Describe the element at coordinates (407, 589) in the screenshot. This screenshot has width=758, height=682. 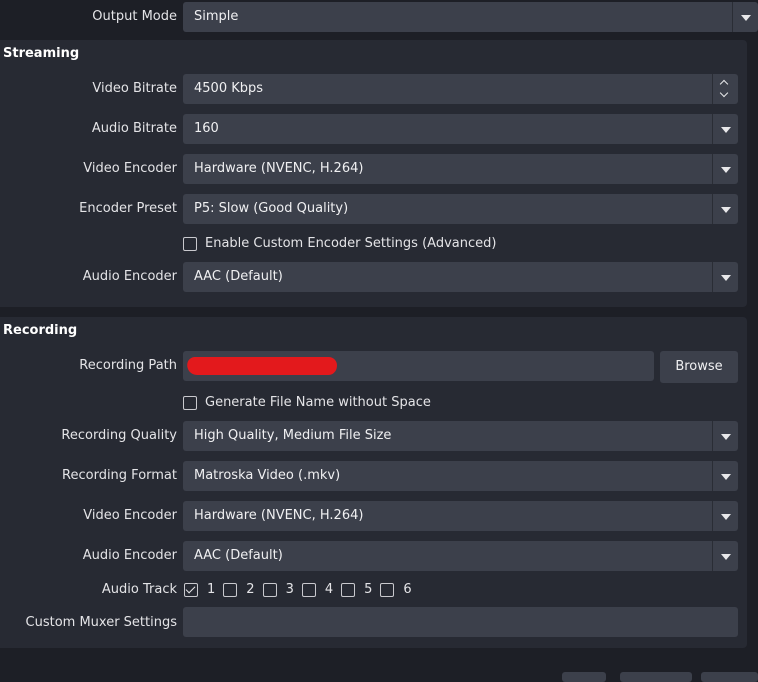
I see `audio-track-6-label: 6` at that location.